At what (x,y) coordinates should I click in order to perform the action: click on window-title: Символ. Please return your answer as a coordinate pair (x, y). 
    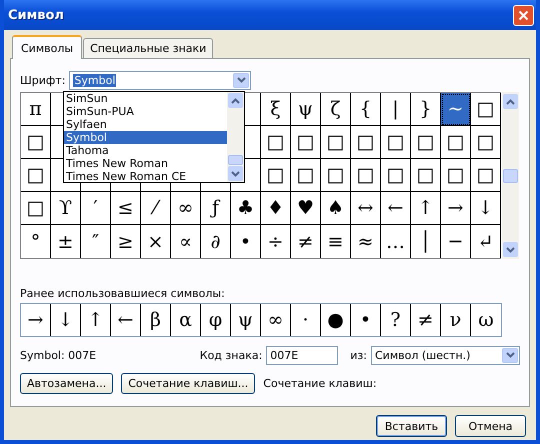
    Looking at the image, I should click on (36, 15).